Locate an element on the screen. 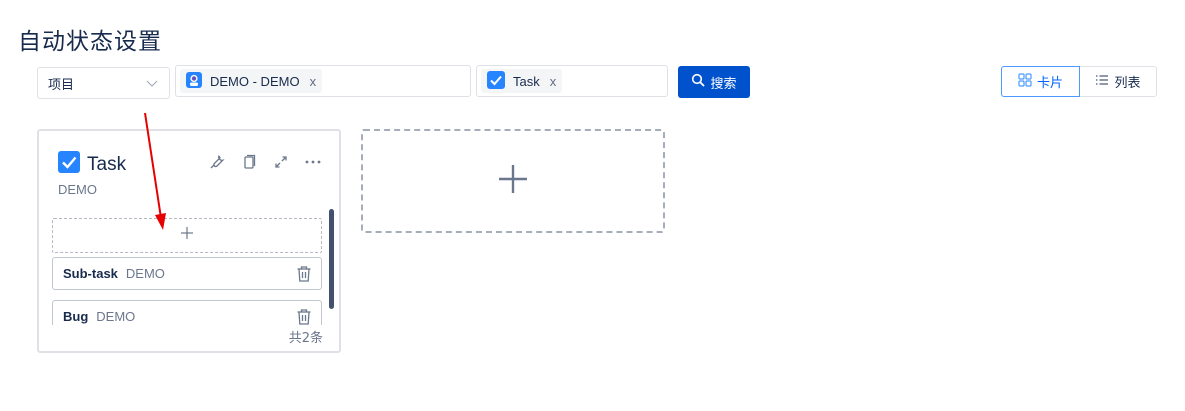  more-icon is located at coordinates (313, 162).